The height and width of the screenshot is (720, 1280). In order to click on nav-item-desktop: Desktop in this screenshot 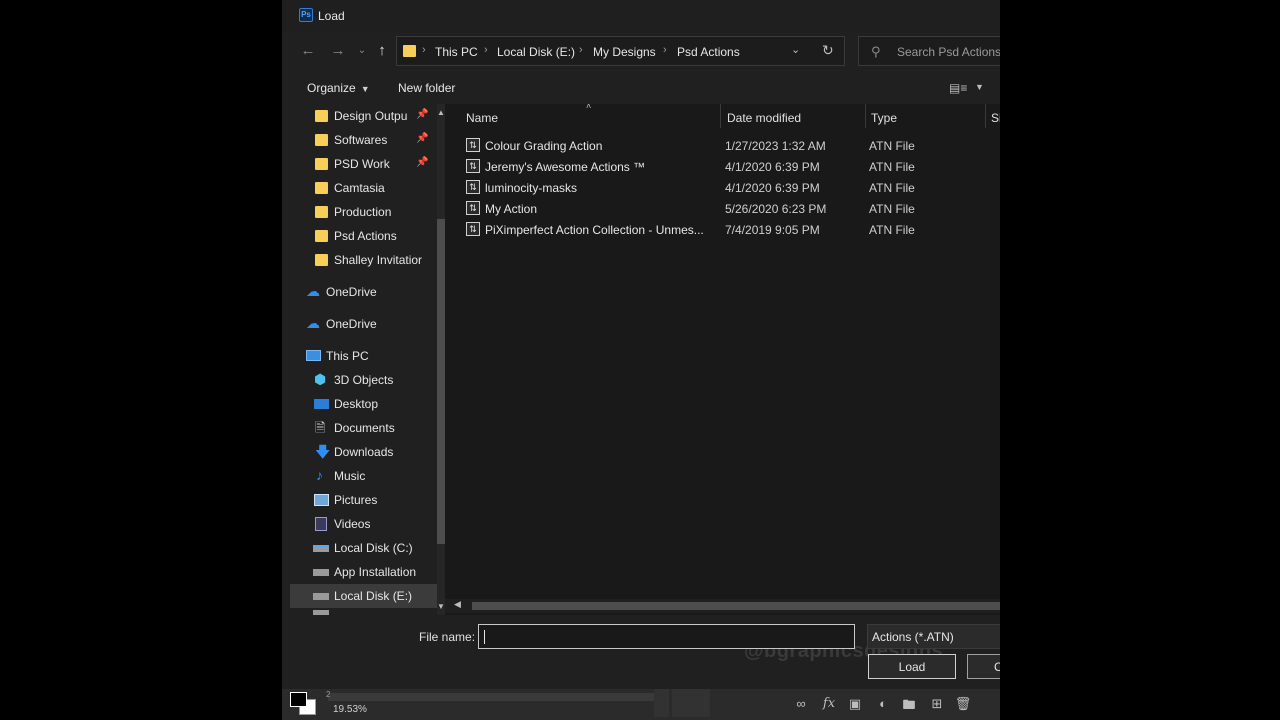, I will do `click(363, 404)`.